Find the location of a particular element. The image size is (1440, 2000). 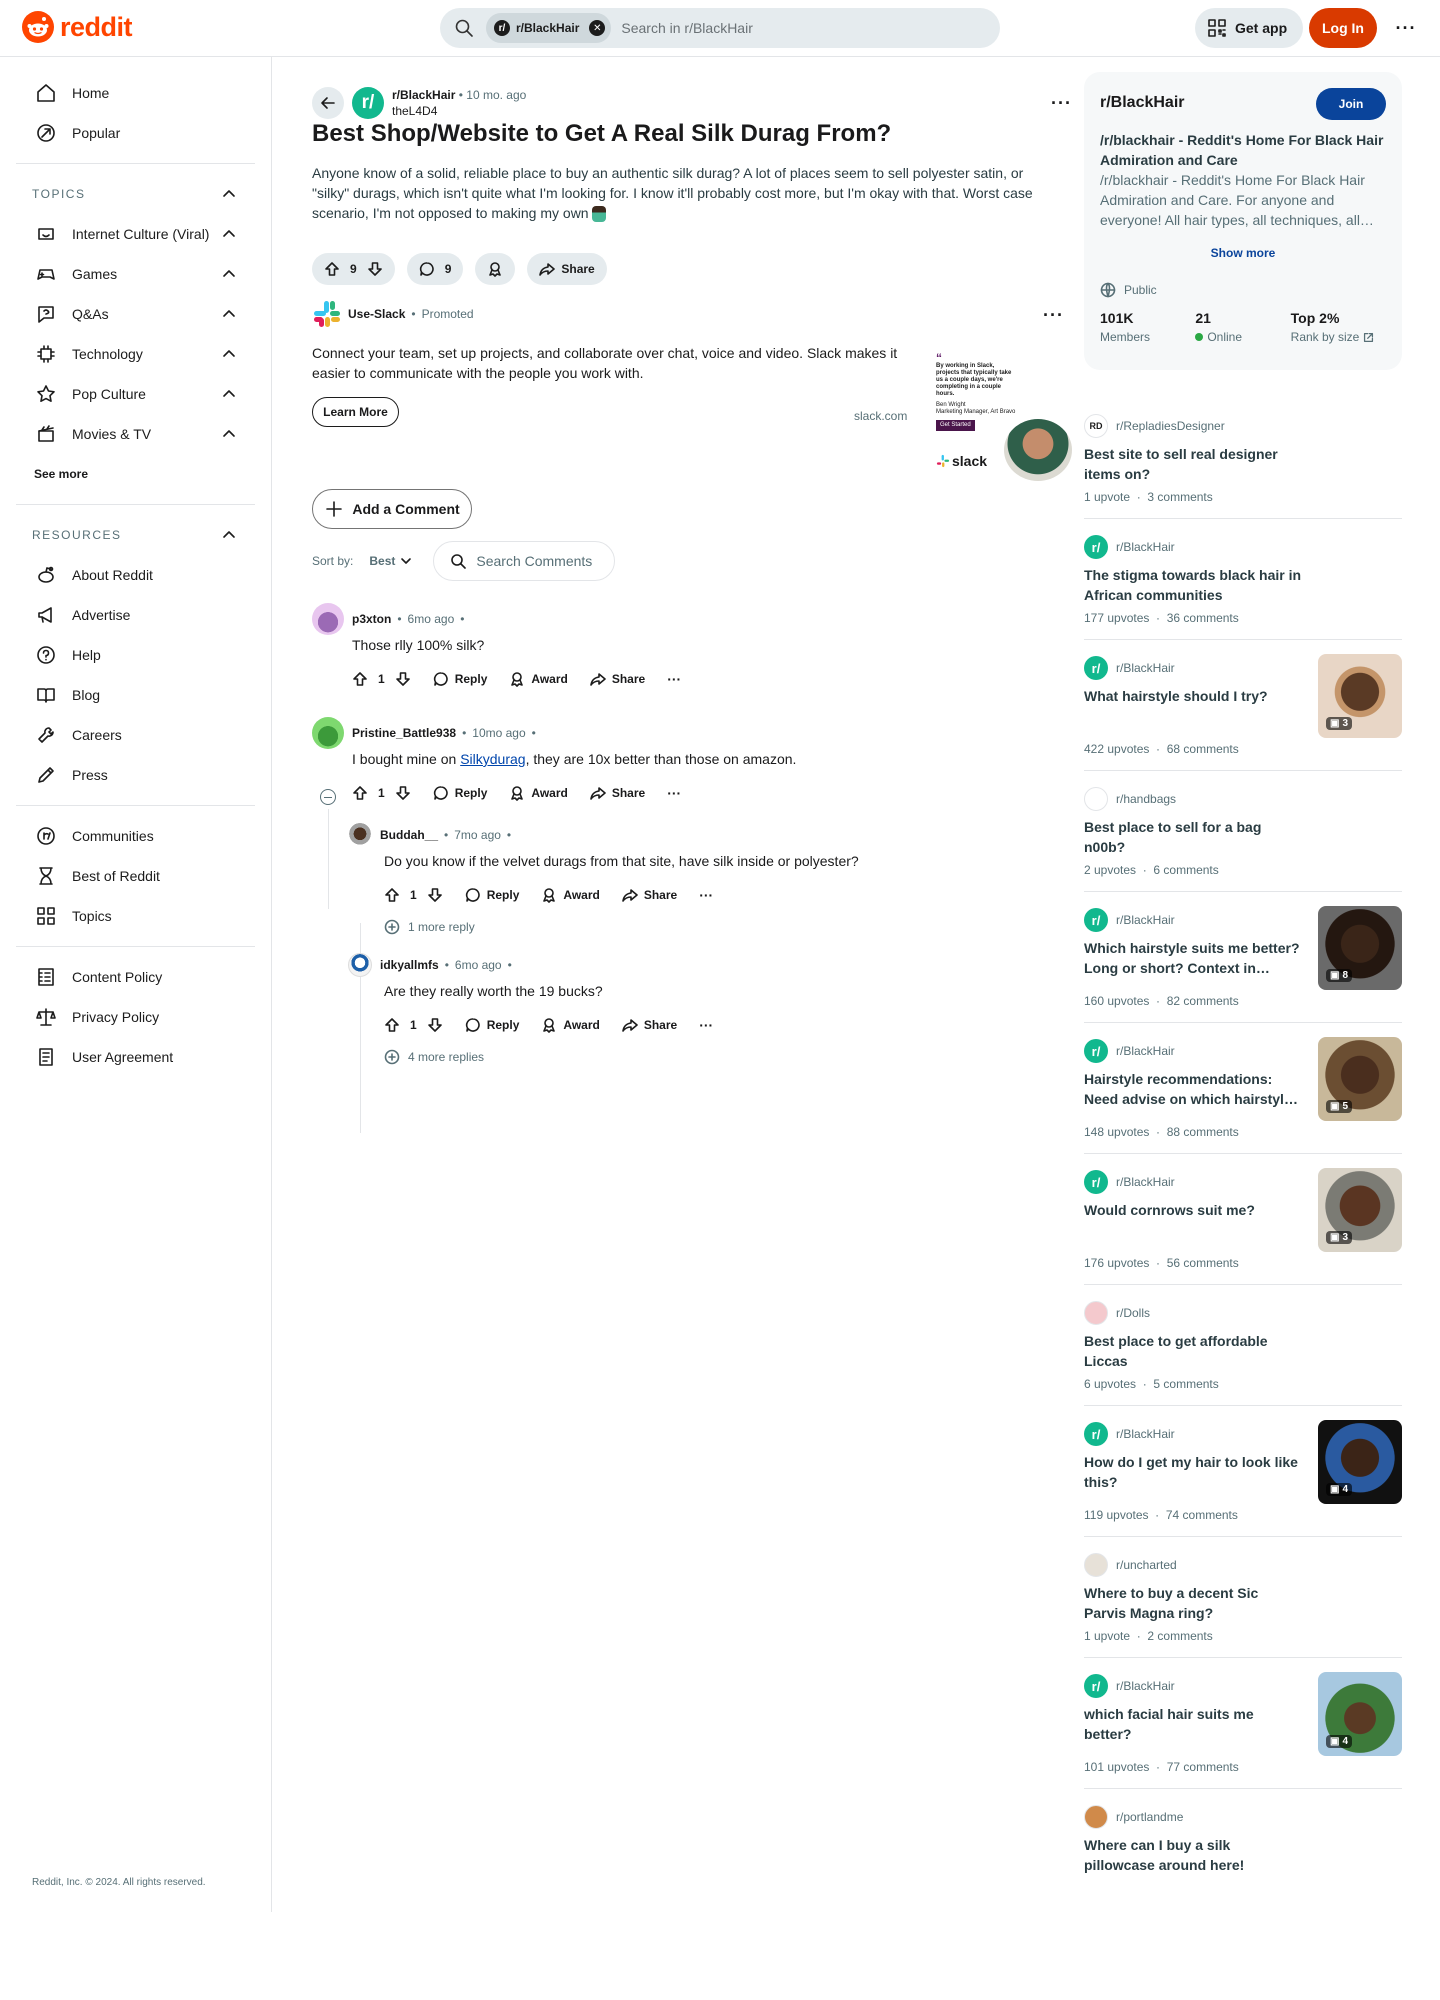

join-button: Join is located at coordinates (1351, 104).